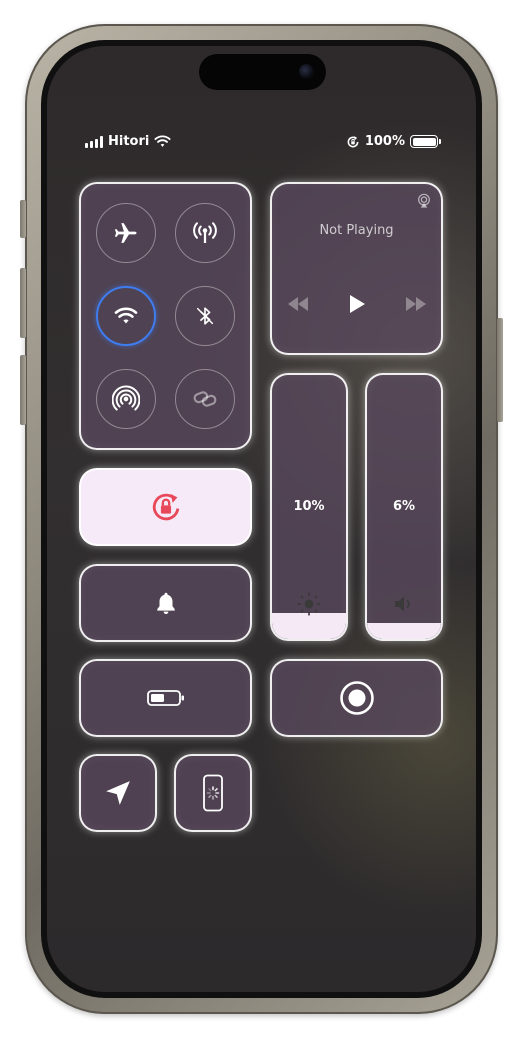 This screenshot has width=523, height=1038. I want to click on action-button, so click(23, 219).